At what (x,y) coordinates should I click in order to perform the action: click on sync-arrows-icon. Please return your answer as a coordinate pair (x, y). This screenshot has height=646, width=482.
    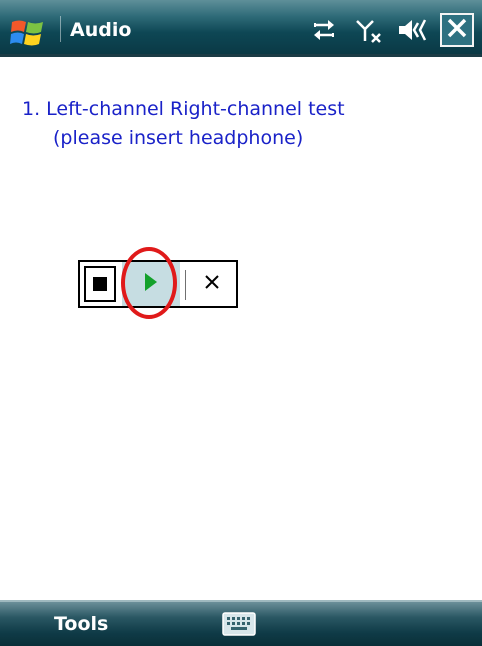
    Looking at the image, I should click on (324, 32).